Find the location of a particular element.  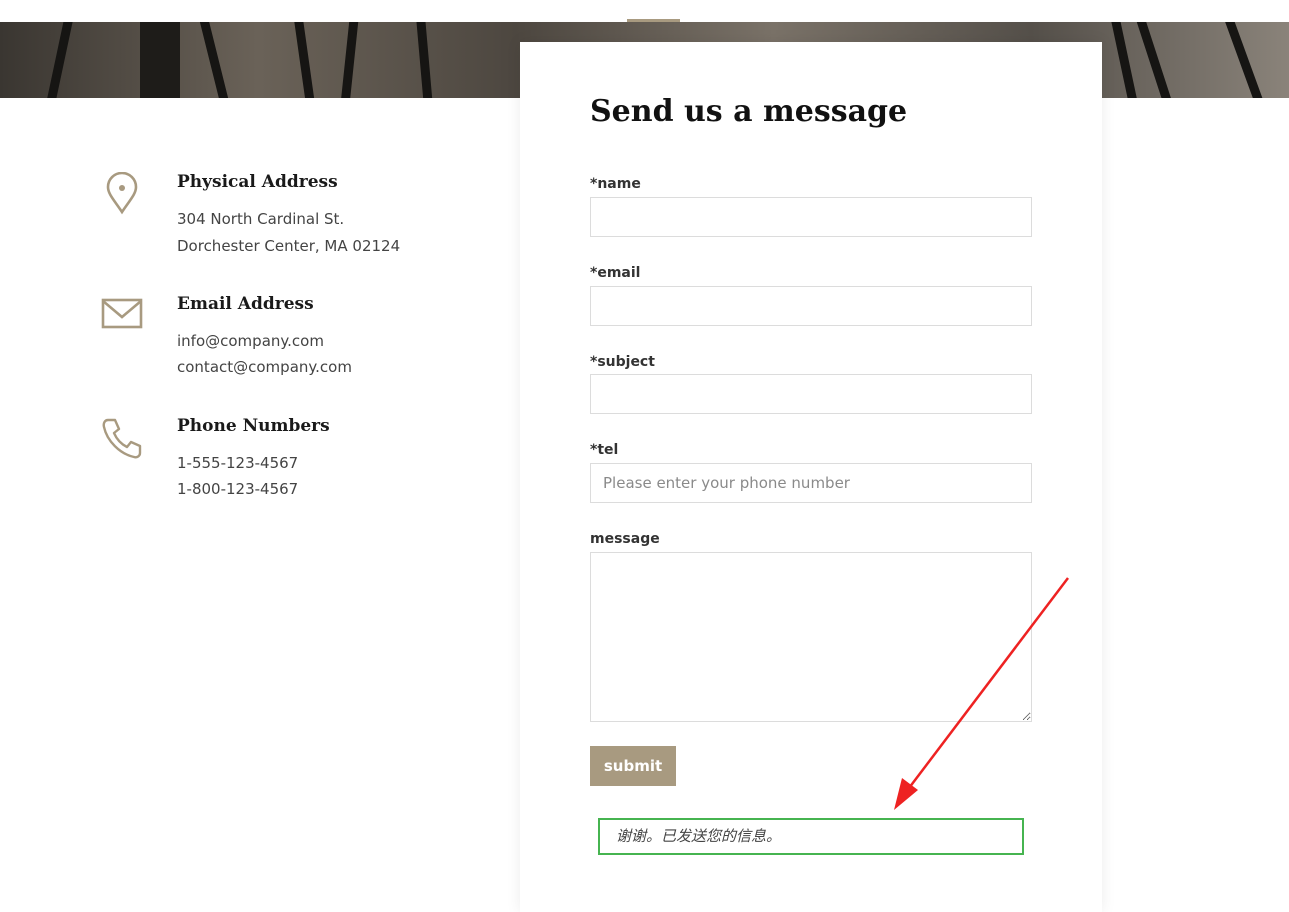

form-title: Send us a message is located at coordinates (749, 111).